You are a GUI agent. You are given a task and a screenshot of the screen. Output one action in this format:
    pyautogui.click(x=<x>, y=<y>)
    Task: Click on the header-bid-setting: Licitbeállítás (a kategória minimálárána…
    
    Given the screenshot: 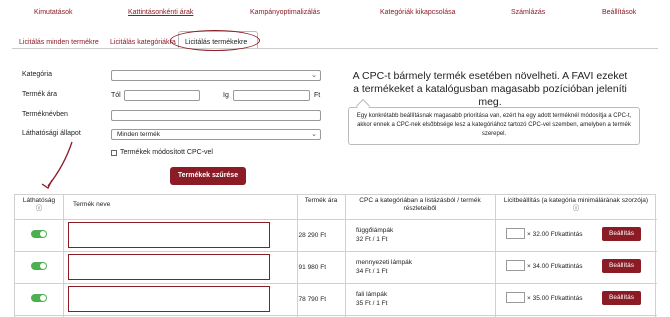 What is the action you would take?
    pyautogui.click(x=576, y=207)
    